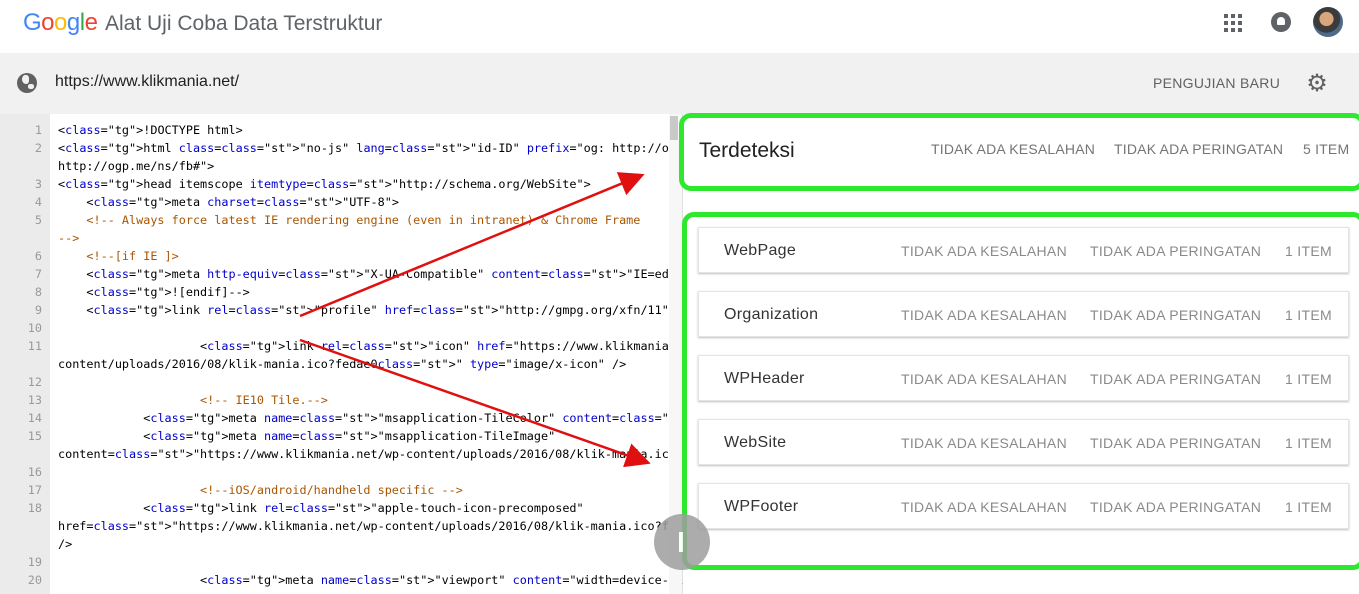  I want to click on arrow-to-summary, so click(472, 245).